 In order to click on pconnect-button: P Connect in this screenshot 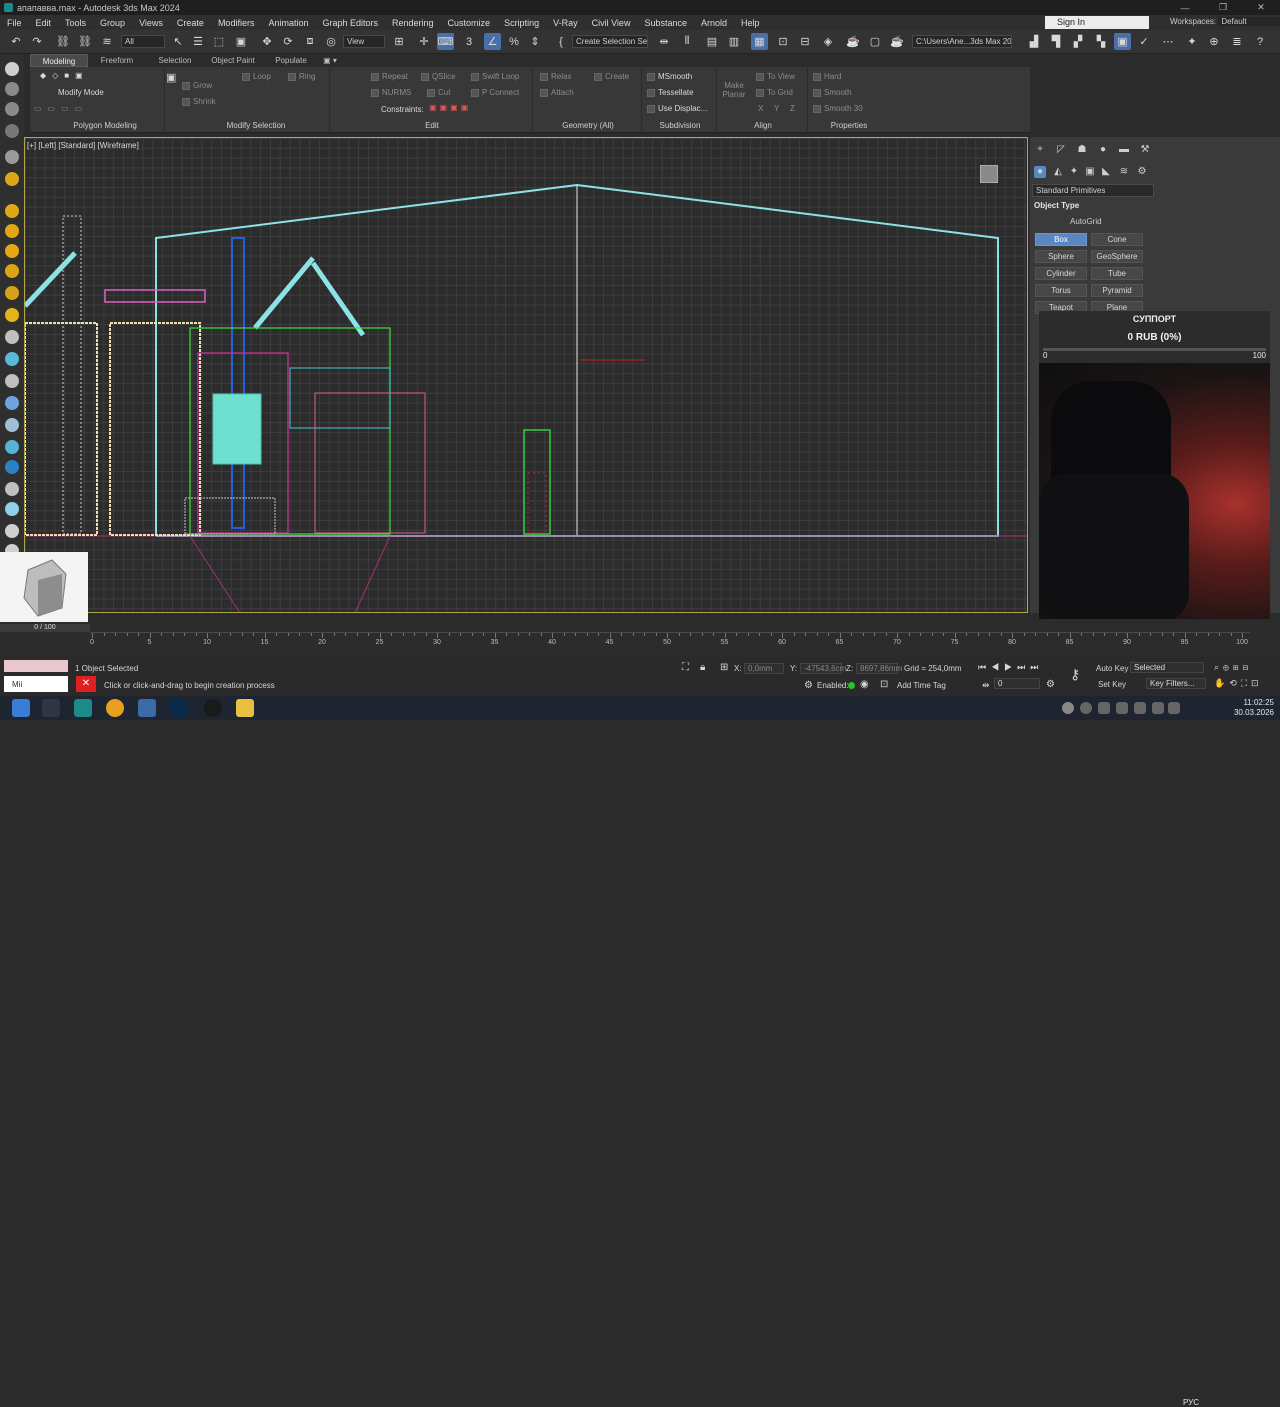, I will do `click(495, 92)`.